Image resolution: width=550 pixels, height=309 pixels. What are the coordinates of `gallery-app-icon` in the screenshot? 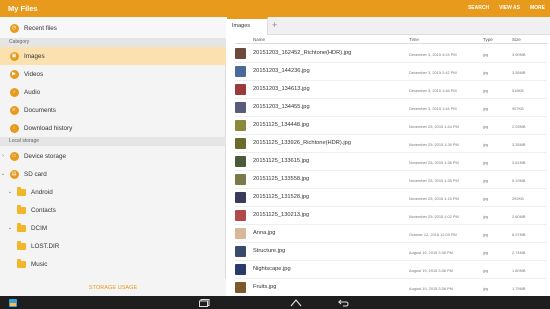 It's located at (13, 302).